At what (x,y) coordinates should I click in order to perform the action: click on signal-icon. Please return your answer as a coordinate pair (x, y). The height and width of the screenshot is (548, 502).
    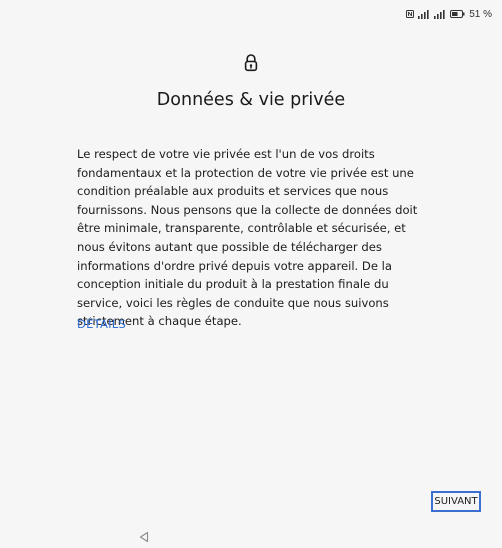
    Looking at the image, I should click on (424, 14).